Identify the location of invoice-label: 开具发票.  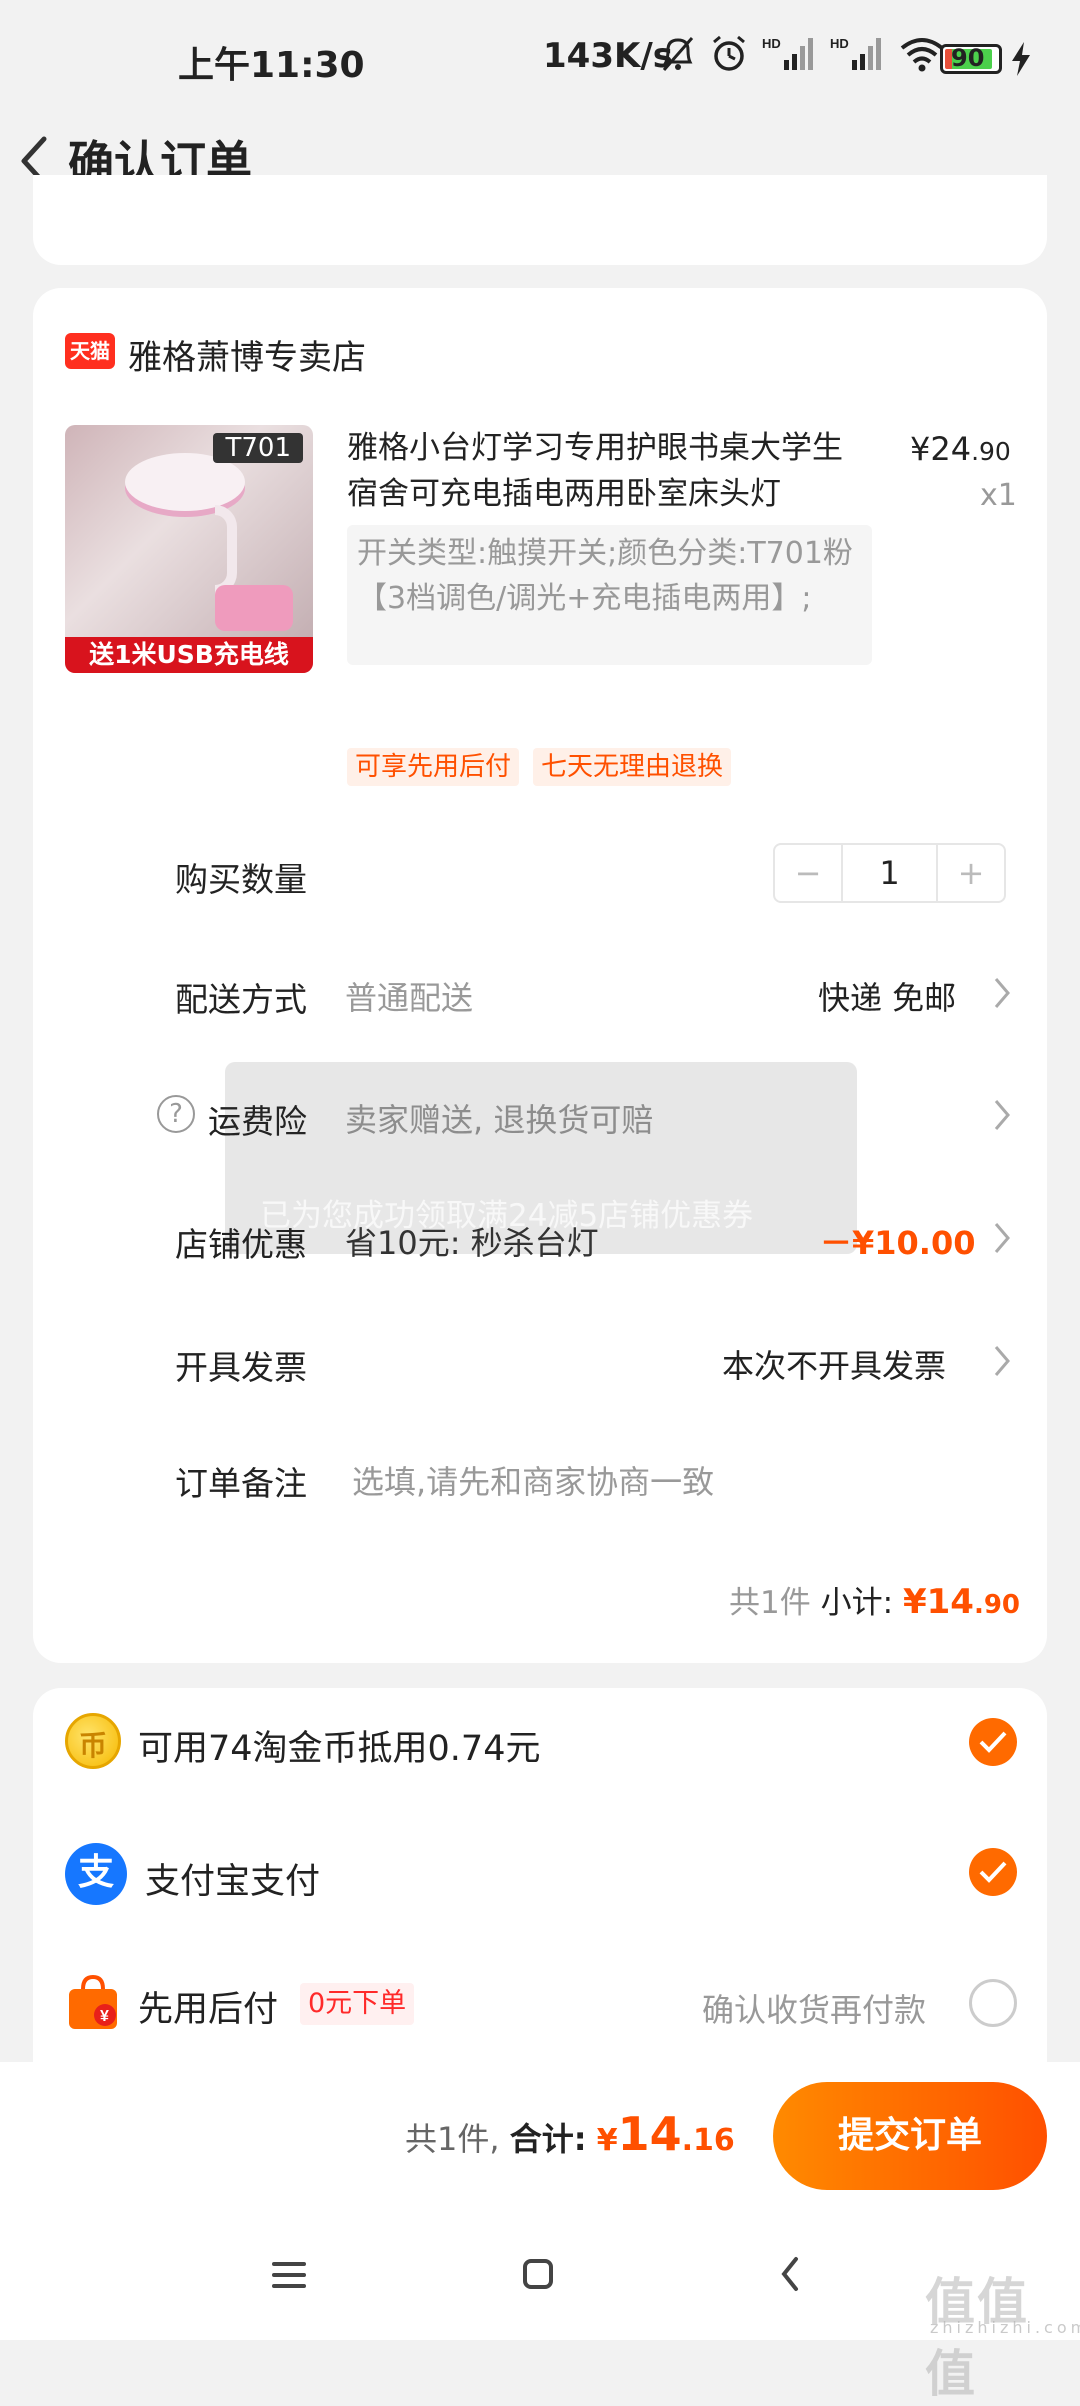
(241, 1367).